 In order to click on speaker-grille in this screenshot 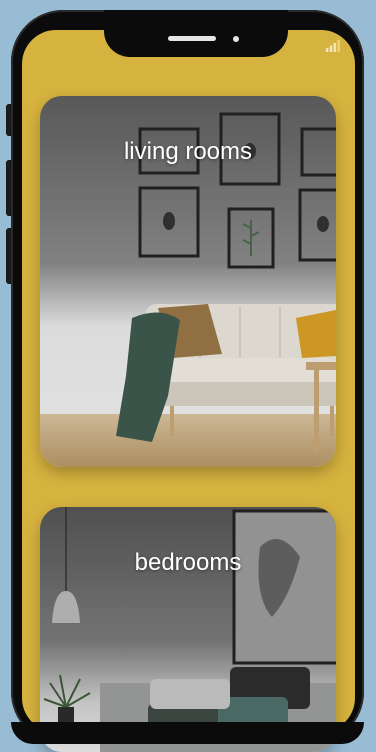, I will do `click(192, 38)`.